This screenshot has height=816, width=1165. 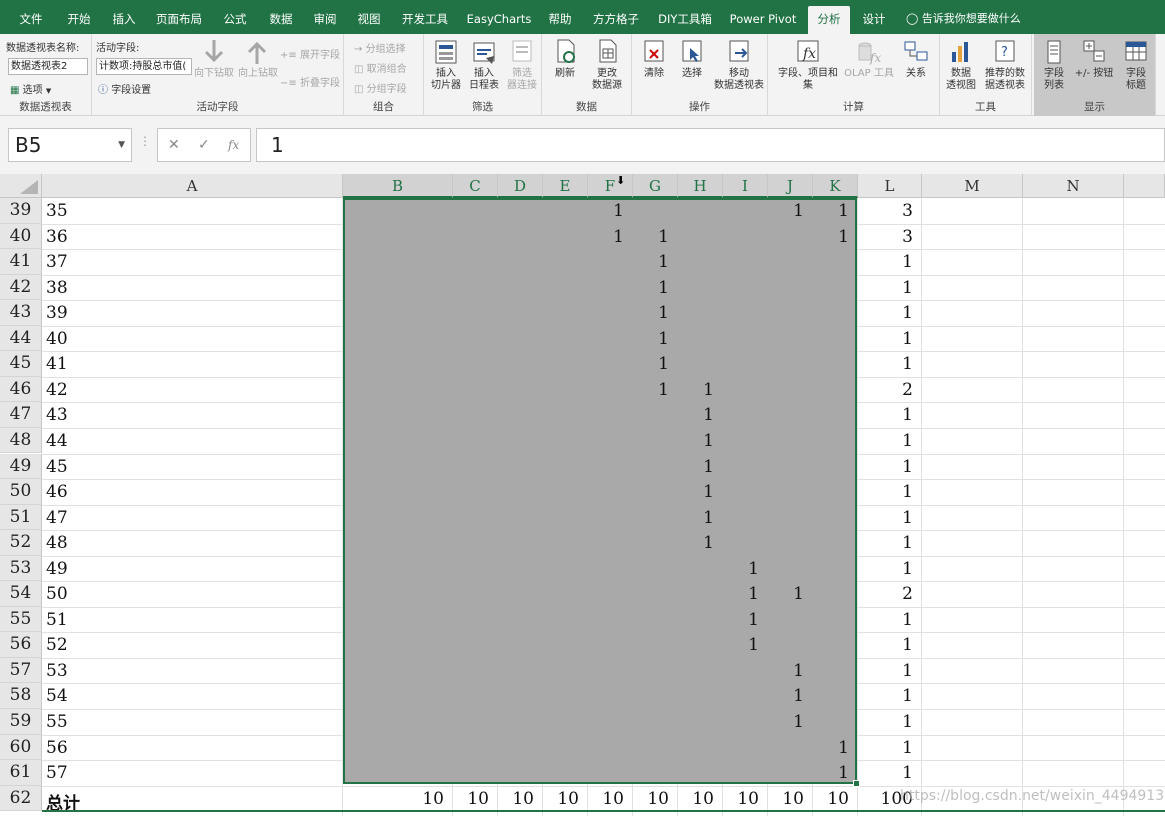 What do you see at coordinates (1005, 65) in the screenshot?
I see `recommended-pivot-button: ? 推荐的数 据透视表` at bounding box center [1005, 65].